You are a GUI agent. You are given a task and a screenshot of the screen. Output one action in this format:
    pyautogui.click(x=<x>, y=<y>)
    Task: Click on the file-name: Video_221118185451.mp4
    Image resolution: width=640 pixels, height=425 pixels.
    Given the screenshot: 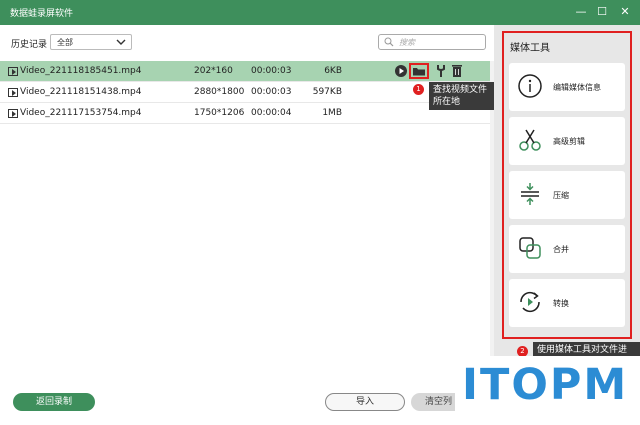 What is the action you would take?
    pyautogui.click(x=81, y=71)
    